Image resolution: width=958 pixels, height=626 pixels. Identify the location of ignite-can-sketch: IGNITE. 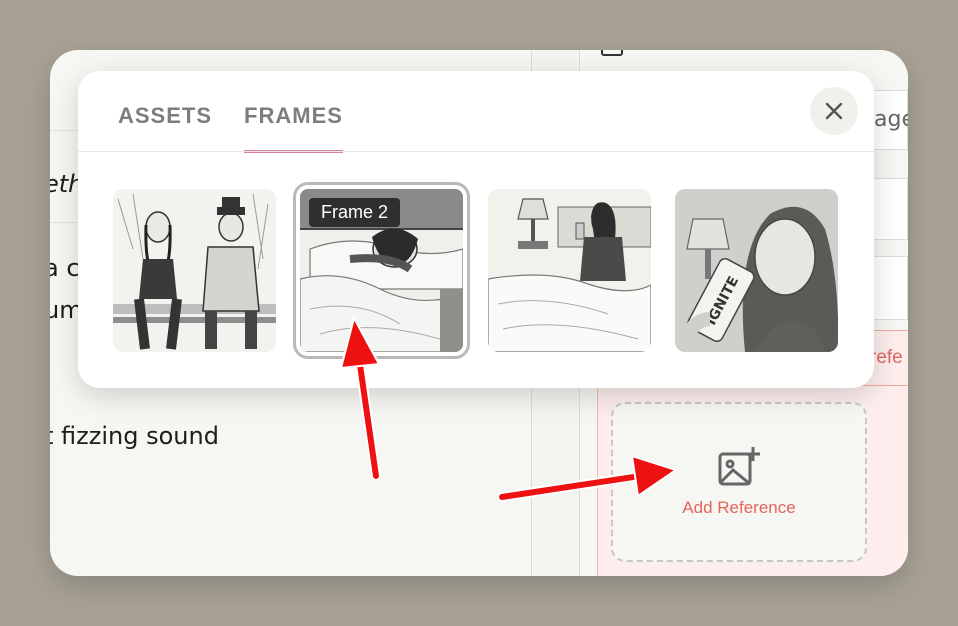
(756, 270).